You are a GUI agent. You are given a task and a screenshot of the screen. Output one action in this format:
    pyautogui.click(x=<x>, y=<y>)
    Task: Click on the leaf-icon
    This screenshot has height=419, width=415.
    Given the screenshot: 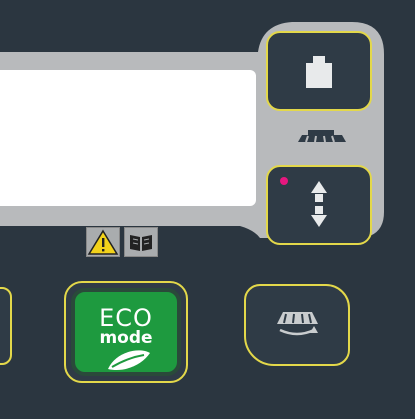 What is the action you would take?
    pyautogui.click(x=129, y=360)
    